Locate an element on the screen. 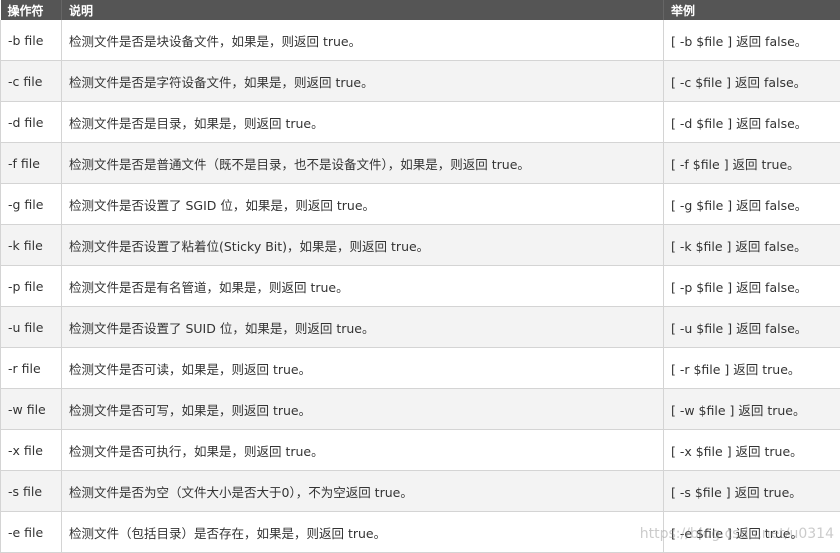 This screenshot has width=840, height=553. description-cell: 检测文件是否是字符设备文件，如果是，则返回 true。 is located at coordinates (363, 81).